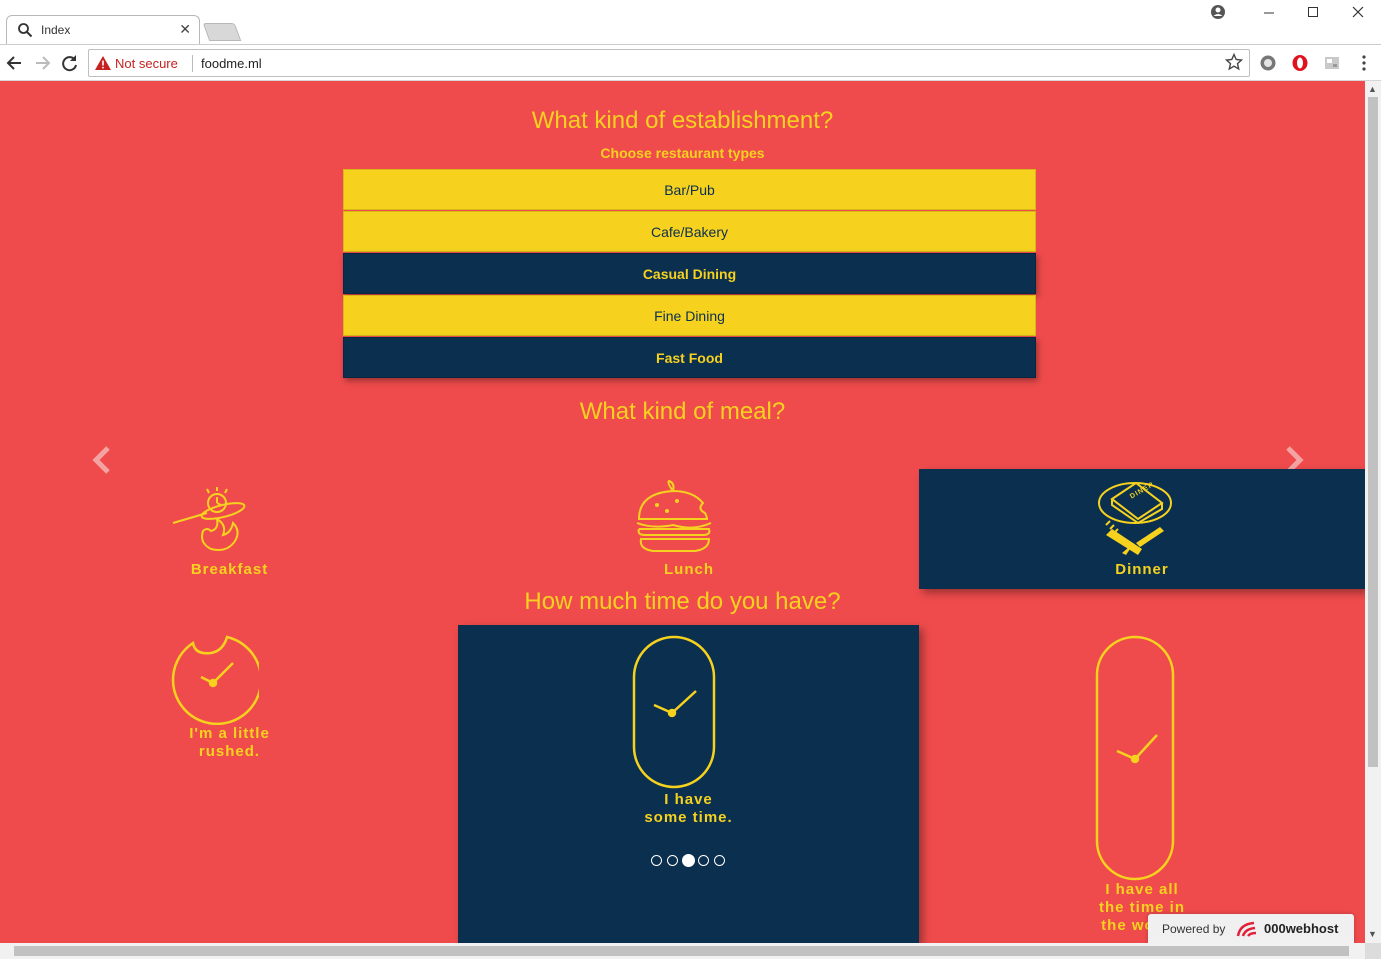 This screenshot has width=1381, height=959. I want to click on meal-label-breakfast: Breakfast, so click(229, 569).